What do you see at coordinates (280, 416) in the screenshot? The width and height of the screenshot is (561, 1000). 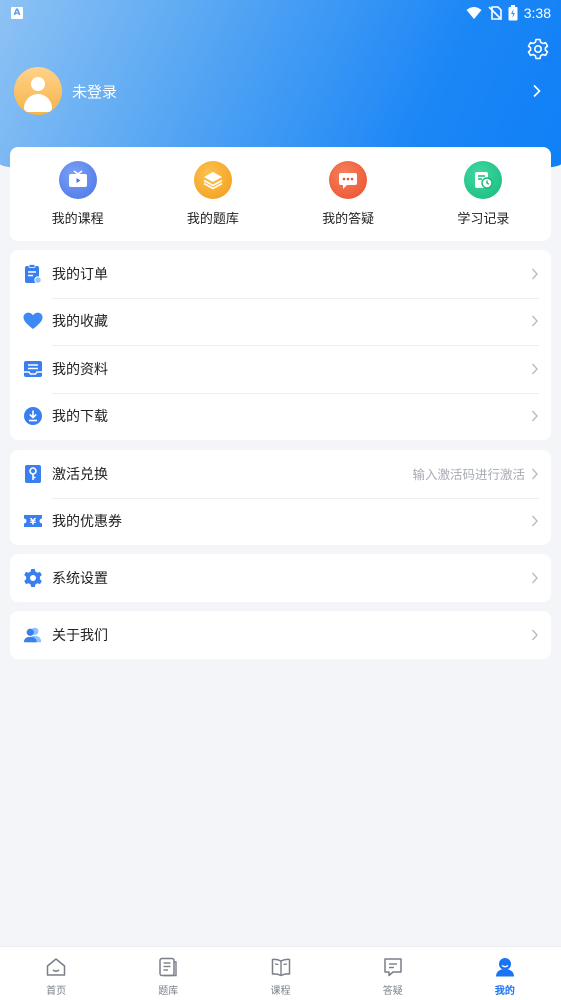 I see `menu-item-downloads: 我的下载` at bounding box center [280, 416].